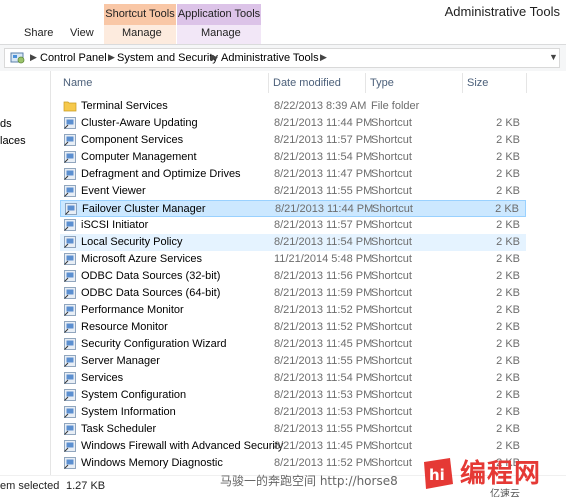 The width and height of the screenshot is (566, 497). What do you see at coordinates (323, 259) in the screenshot?
I see `file-date-modified: 11/21/2014 5:48 PM` at bounding box center [323, 259].